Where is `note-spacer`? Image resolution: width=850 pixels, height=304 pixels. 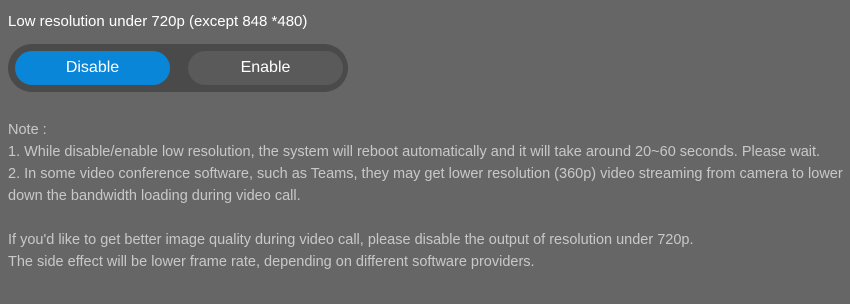
note-spacer is located at coordinates (427, 218).